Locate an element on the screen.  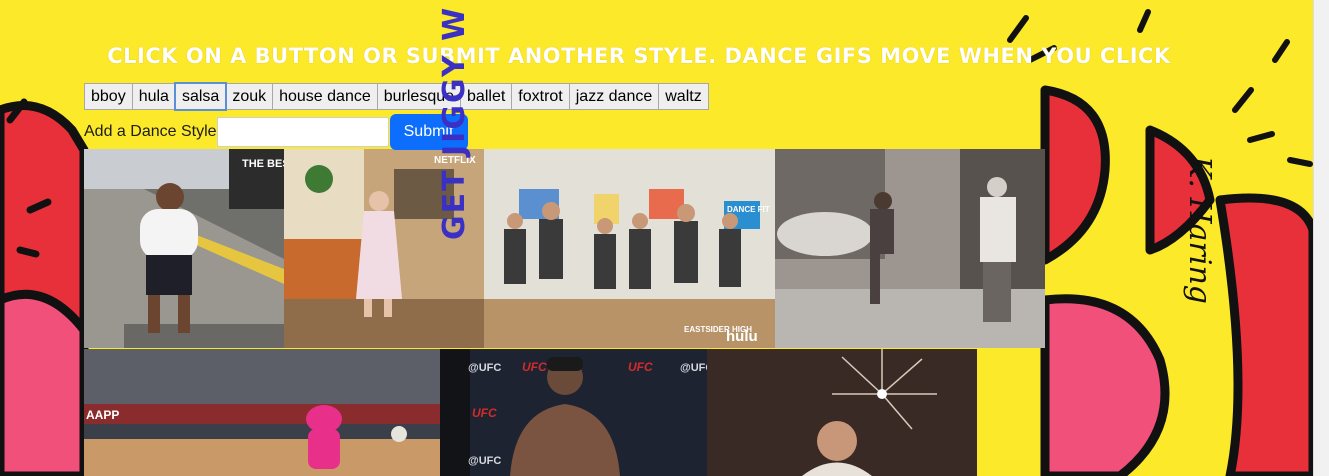
gif6-tag-1: @UFC is located at coordinates (484, 368).